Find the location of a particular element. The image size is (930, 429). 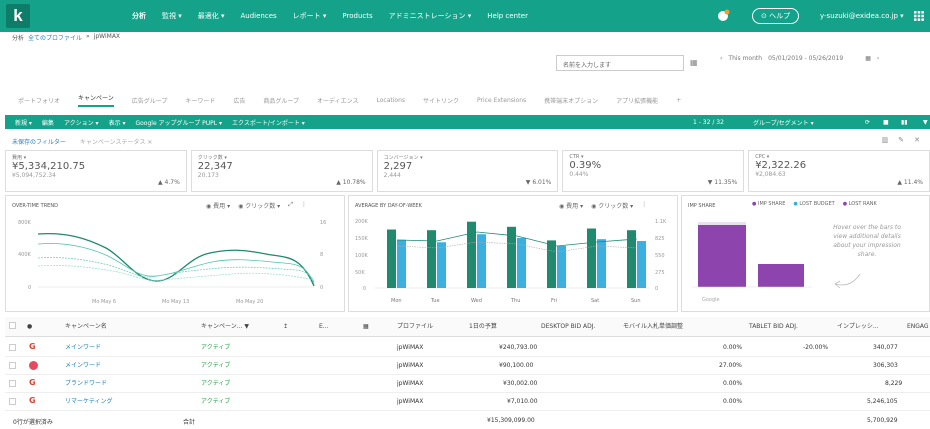

tab-price-extensions: Price Extensions is located at coordinates (501, 100).